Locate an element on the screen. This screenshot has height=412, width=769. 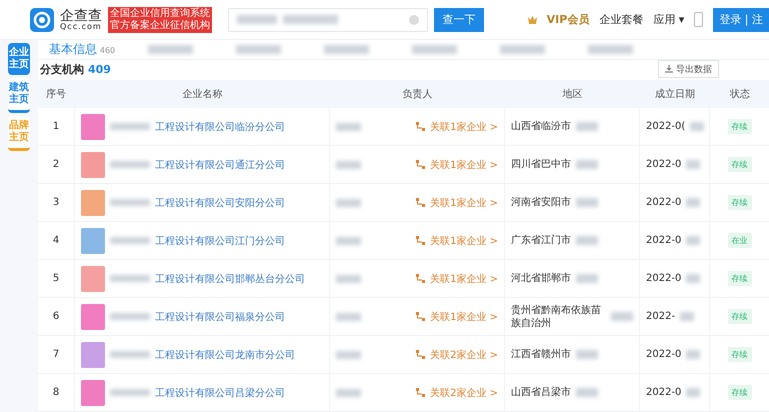
company-name-link: 工程设计有限公司临汾分公司 is located at coordinates (220, 127).